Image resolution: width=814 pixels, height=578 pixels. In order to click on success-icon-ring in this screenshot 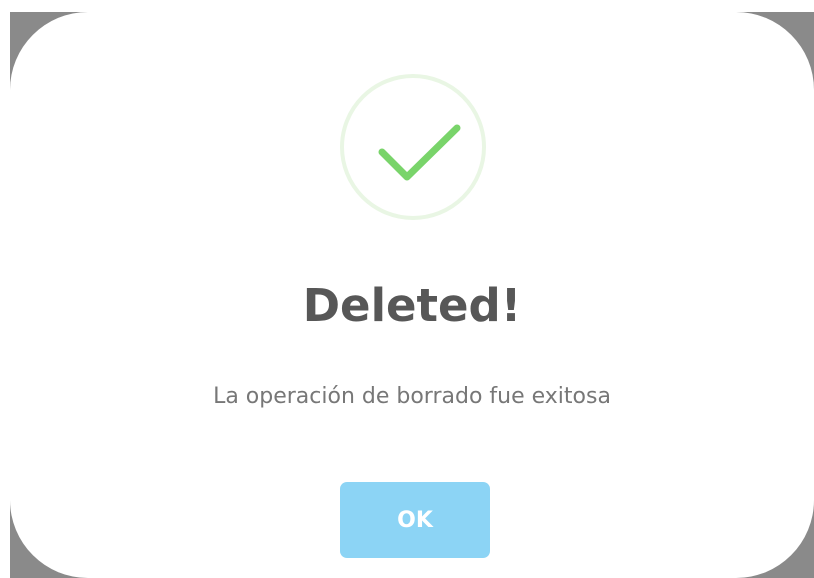, I will do `click(413, 147)`.